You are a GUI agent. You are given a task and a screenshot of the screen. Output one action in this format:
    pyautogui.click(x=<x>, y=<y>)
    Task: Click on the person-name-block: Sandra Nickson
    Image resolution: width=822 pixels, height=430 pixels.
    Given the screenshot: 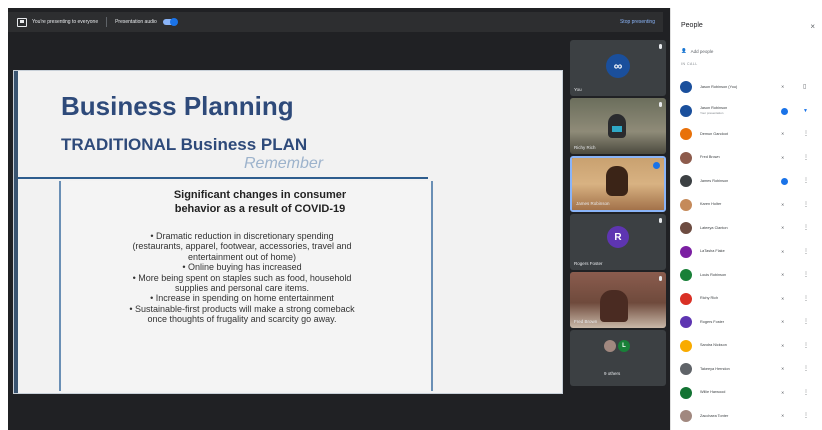 What is the action you would take?
    pyautogui.click(x=729, y=345)
    